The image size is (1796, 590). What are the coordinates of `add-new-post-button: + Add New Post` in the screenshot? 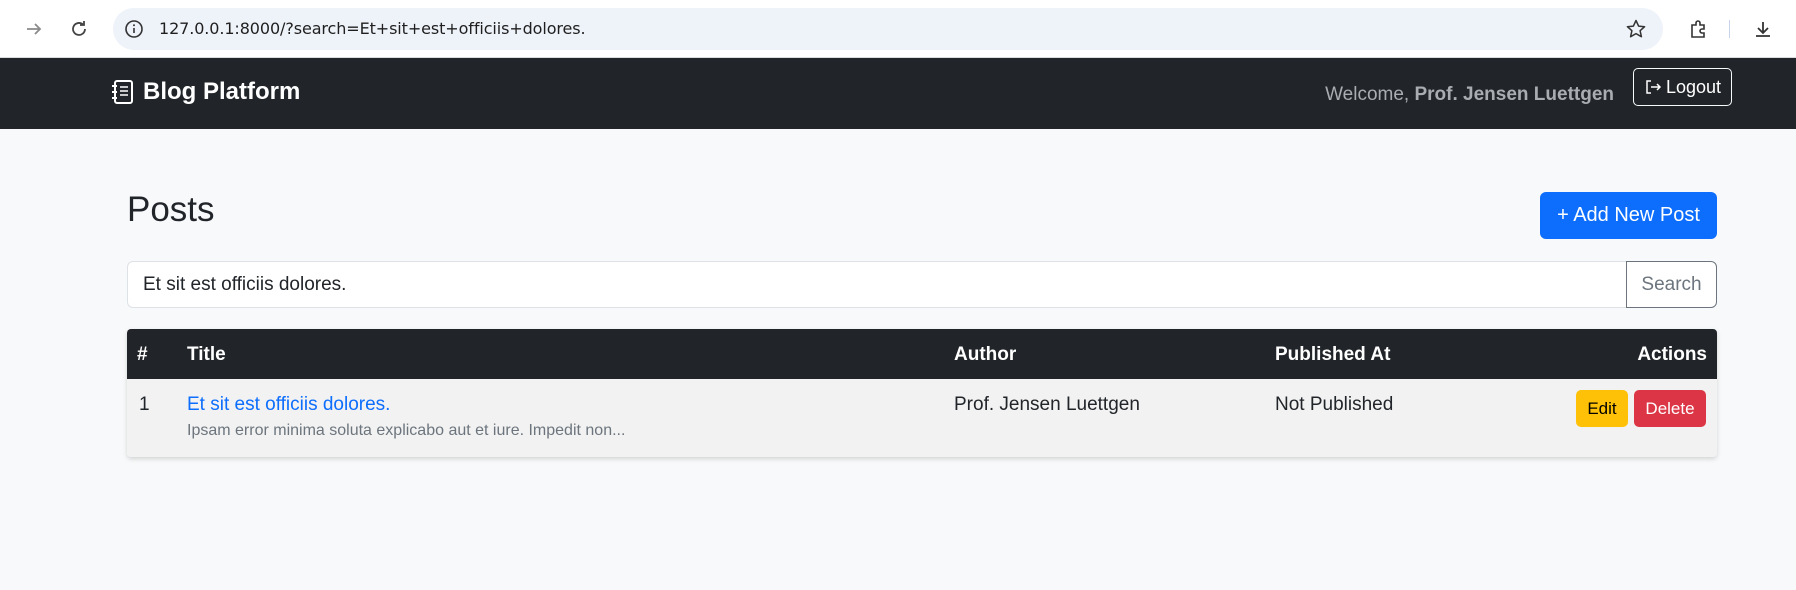 It's located at (1628, 215).